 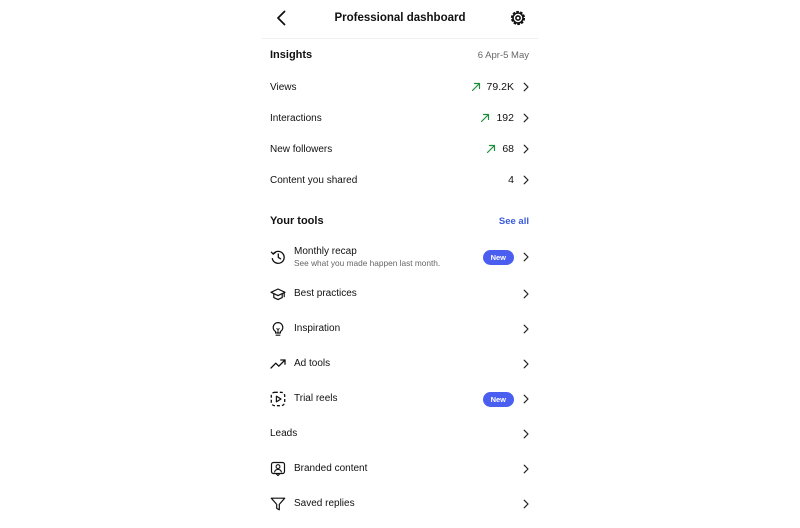 I want to click on insight-value: 192, so click(x=505, y=118).